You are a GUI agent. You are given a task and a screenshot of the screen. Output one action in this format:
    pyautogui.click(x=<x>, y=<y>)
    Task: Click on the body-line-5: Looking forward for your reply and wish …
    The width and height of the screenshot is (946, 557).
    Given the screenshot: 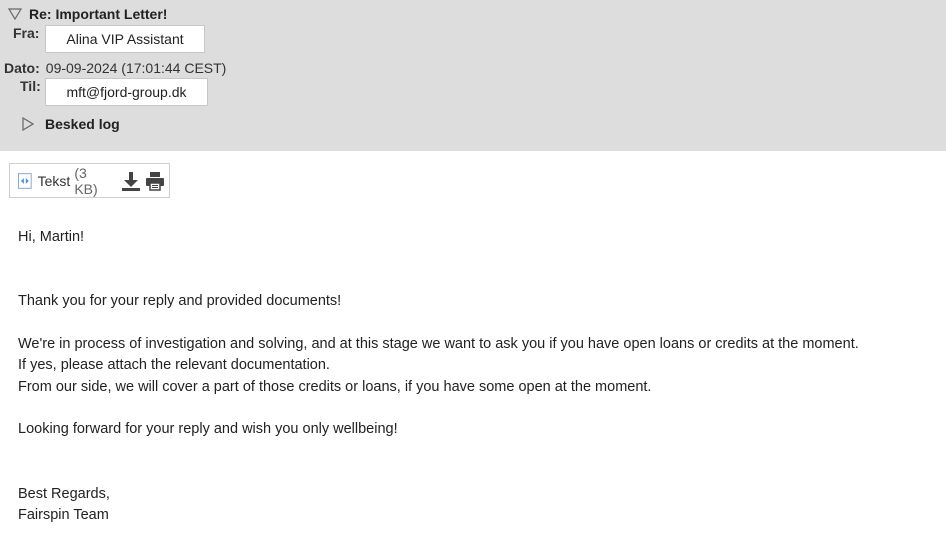 What is the action you would take?
    pyautogui.click(x=208, y=429)
    